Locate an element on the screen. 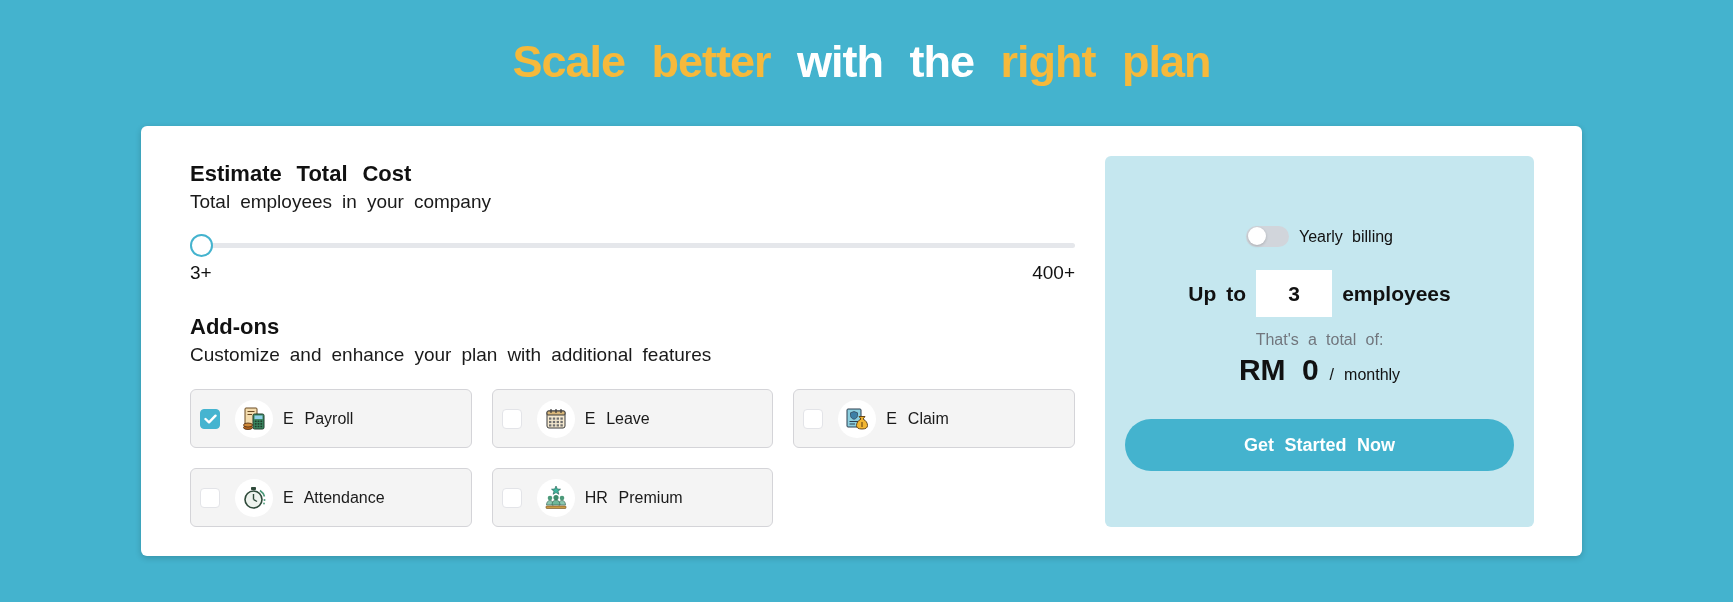 Image resolution: width=1733 pixels, height=602 pixels. seats-suffix: employees is located at coordinates (1396, 293).